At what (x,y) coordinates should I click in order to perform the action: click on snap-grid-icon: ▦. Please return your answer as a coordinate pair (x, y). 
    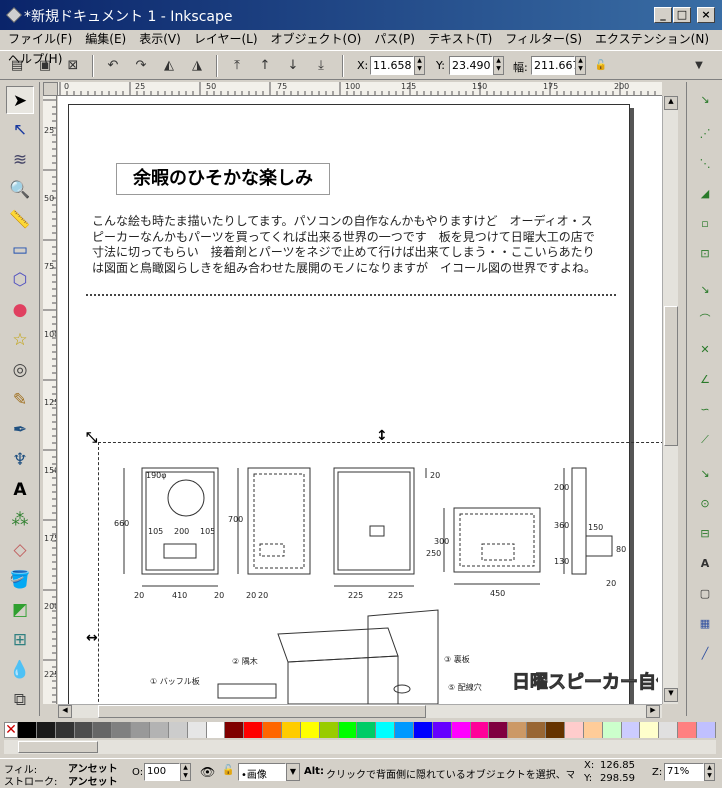
    Looking at the image, I should click on (705, 624).